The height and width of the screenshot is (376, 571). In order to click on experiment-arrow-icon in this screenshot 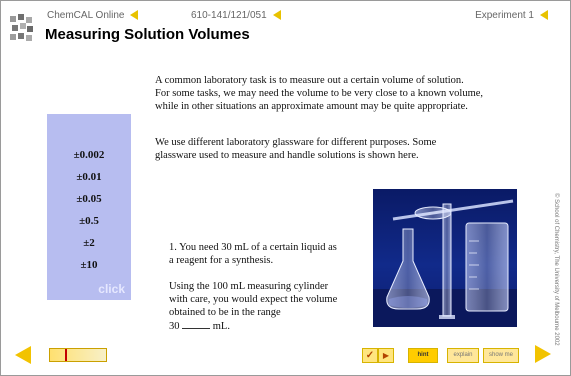, I will do `click(544, 15)`.